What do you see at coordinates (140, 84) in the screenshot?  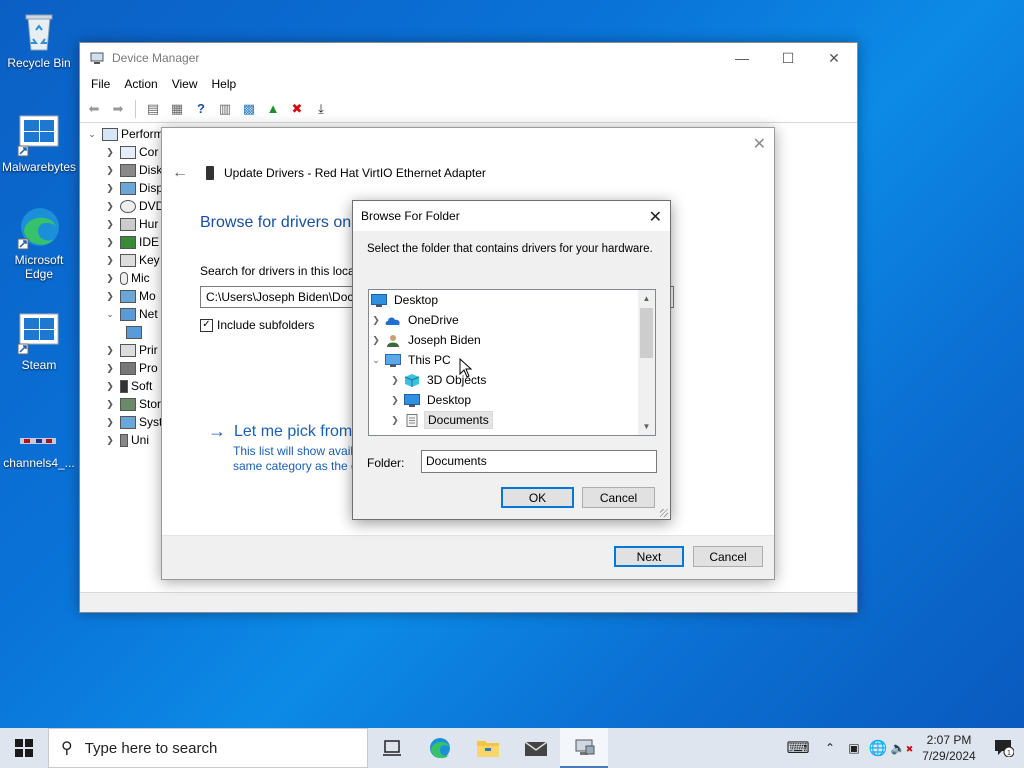 I see `menu-action: Action` at bounding box center [140, 84].